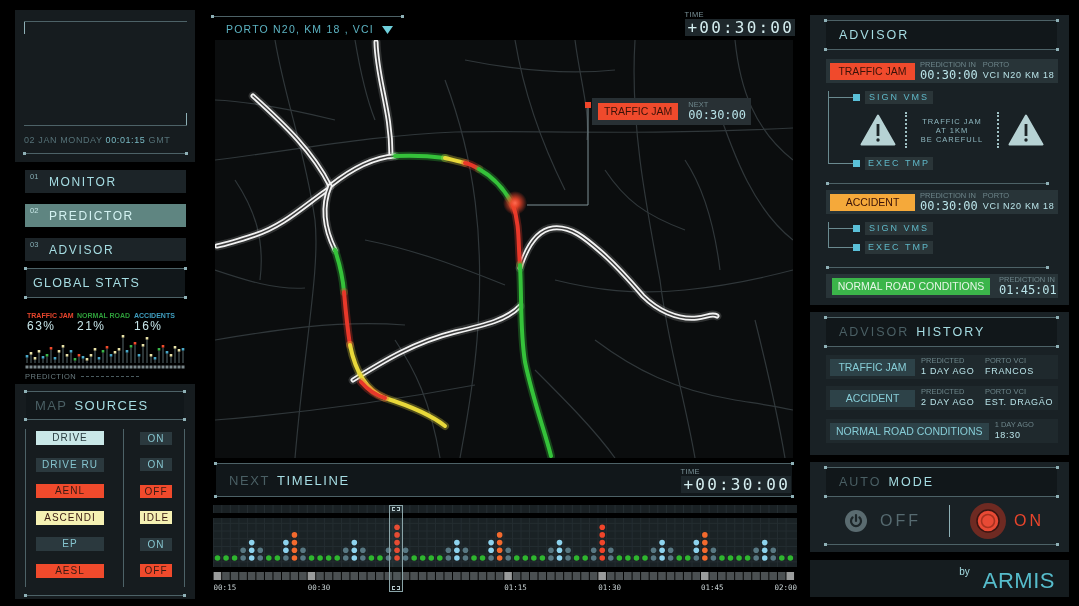  What do you see at coordinates (860, 482) in the screenshot?
I see `header-prefix: AUTO` at bounding box center [860, 482].